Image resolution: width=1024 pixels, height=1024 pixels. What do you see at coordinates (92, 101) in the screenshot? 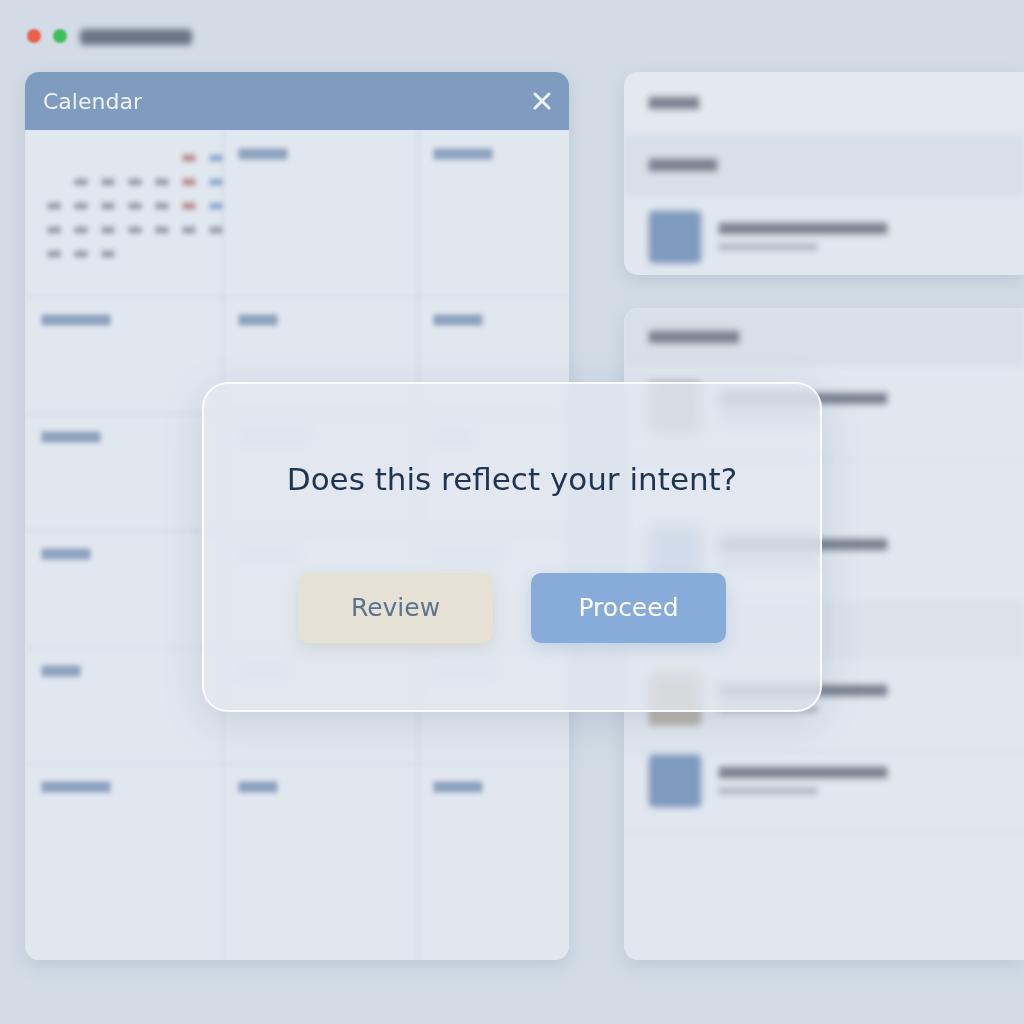
I see `panel-title: Calendar` at bounding box center [92, 101].